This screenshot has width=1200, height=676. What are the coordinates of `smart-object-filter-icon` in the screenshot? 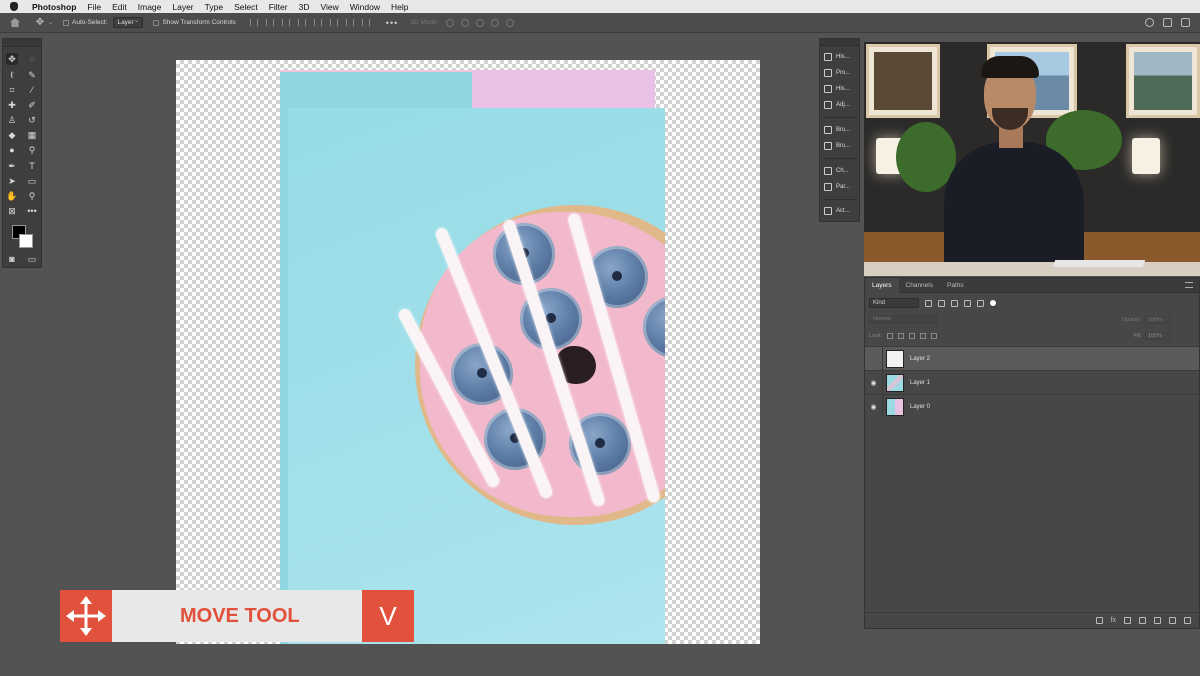 It's located at (980, 303).